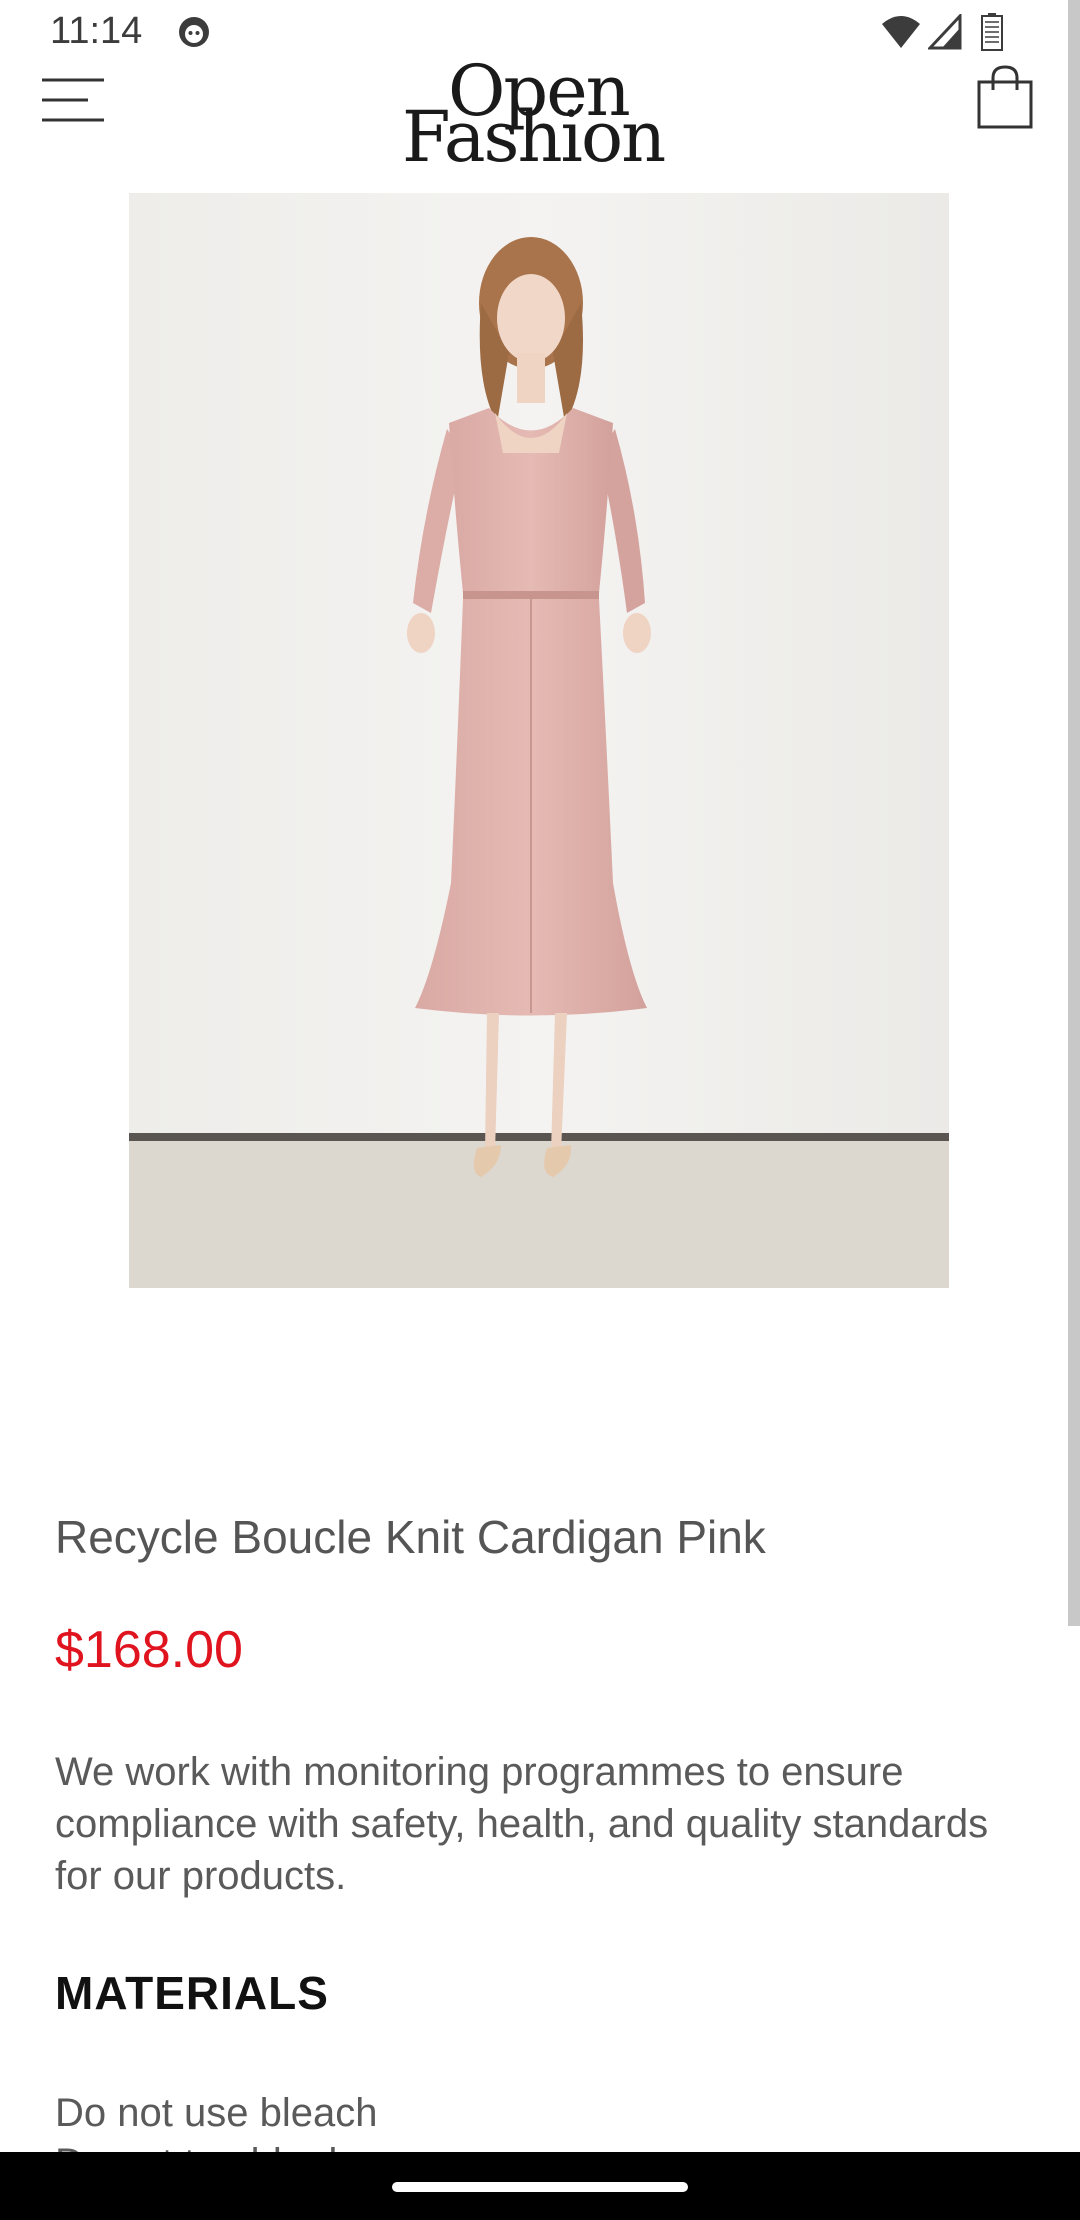 This screenshot has height=2220, width=1080. I want to click on hamburger-menu-icon, so click(74, 100).